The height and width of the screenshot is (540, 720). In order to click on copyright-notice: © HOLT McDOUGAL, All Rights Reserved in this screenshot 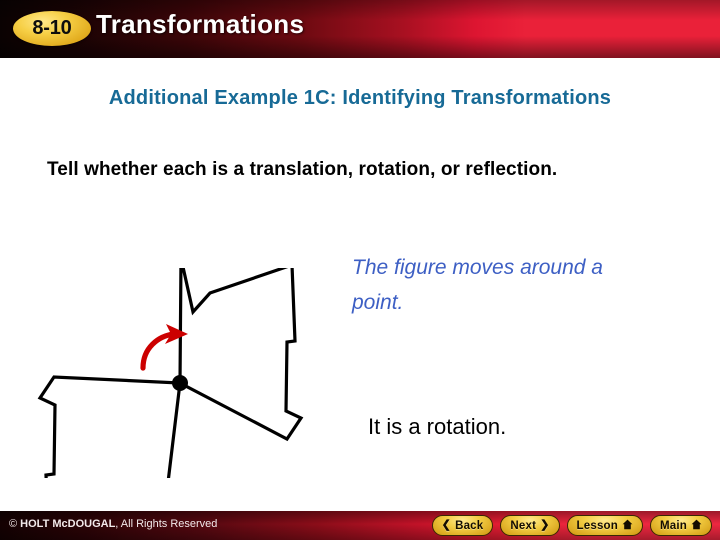, I will do `click(113, 524)`.